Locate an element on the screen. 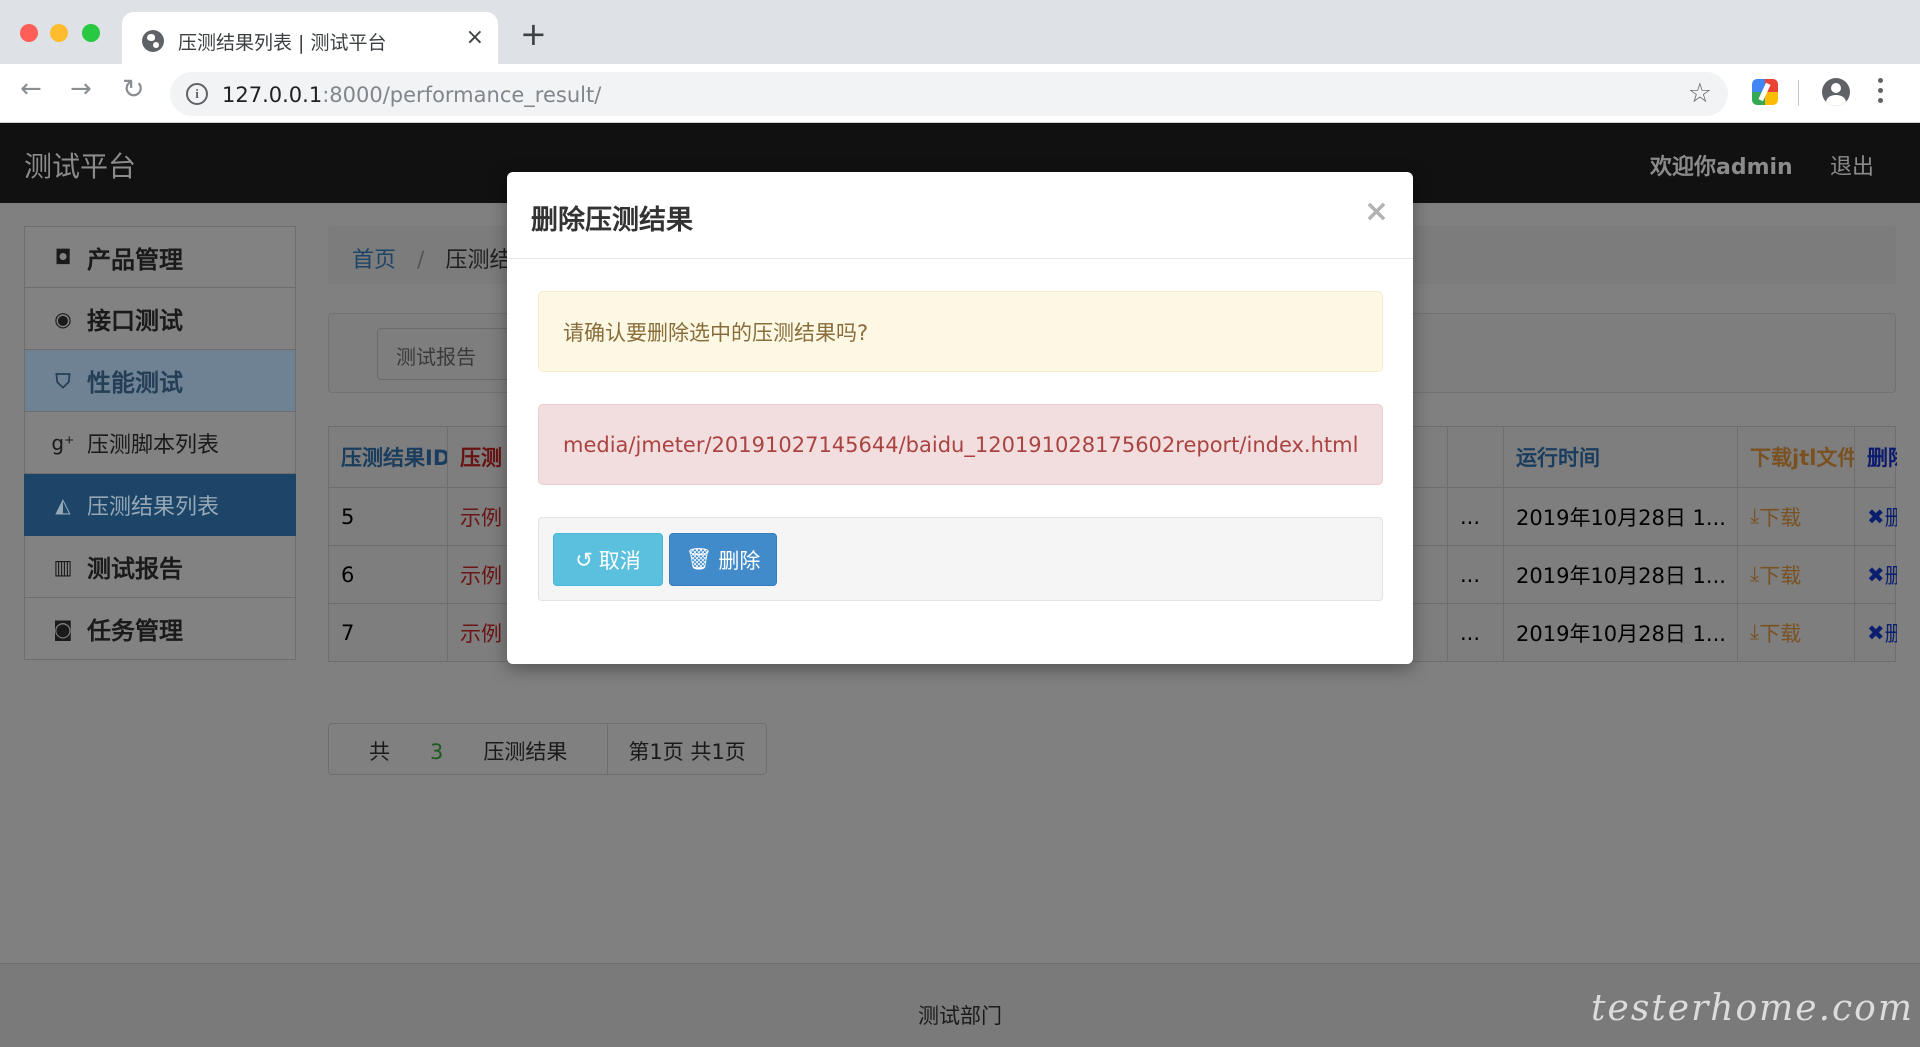 Image resolution: width=1920 pixels, height=1047 pixels. reload-icon: ↻ is located at coordinates (133, 89).